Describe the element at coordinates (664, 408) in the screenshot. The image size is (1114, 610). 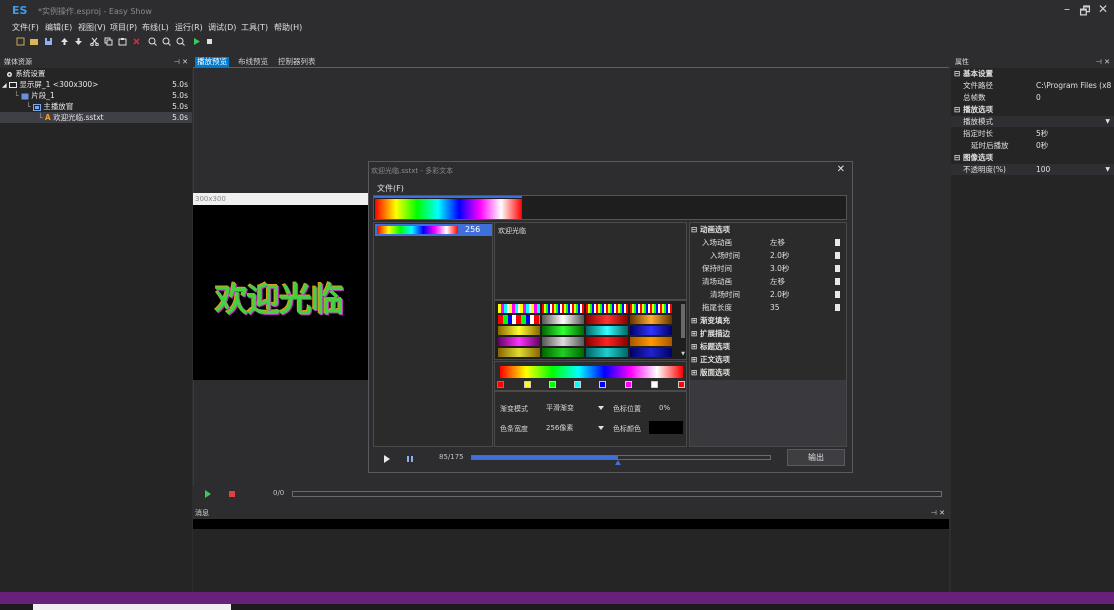
I see `color-pos-value: 0%` at that location.